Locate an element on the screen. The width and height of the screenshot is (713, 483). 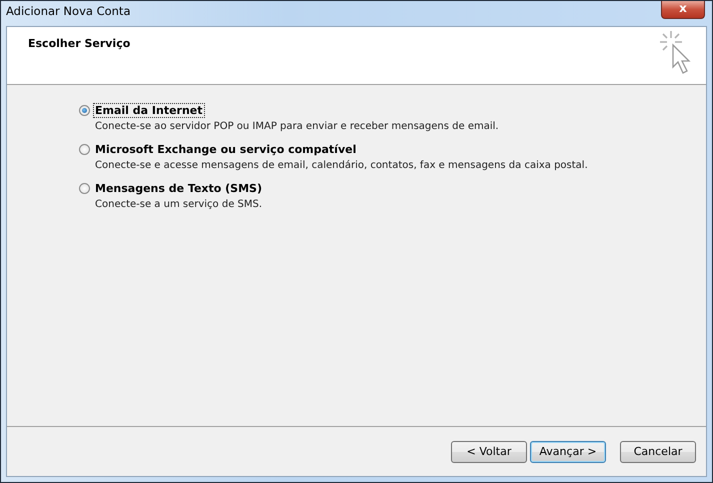
option-description: Conecte-se ao servidor POP ou IMAP para enviar e receber mensagens de email. is located at coordinates (297, 126).